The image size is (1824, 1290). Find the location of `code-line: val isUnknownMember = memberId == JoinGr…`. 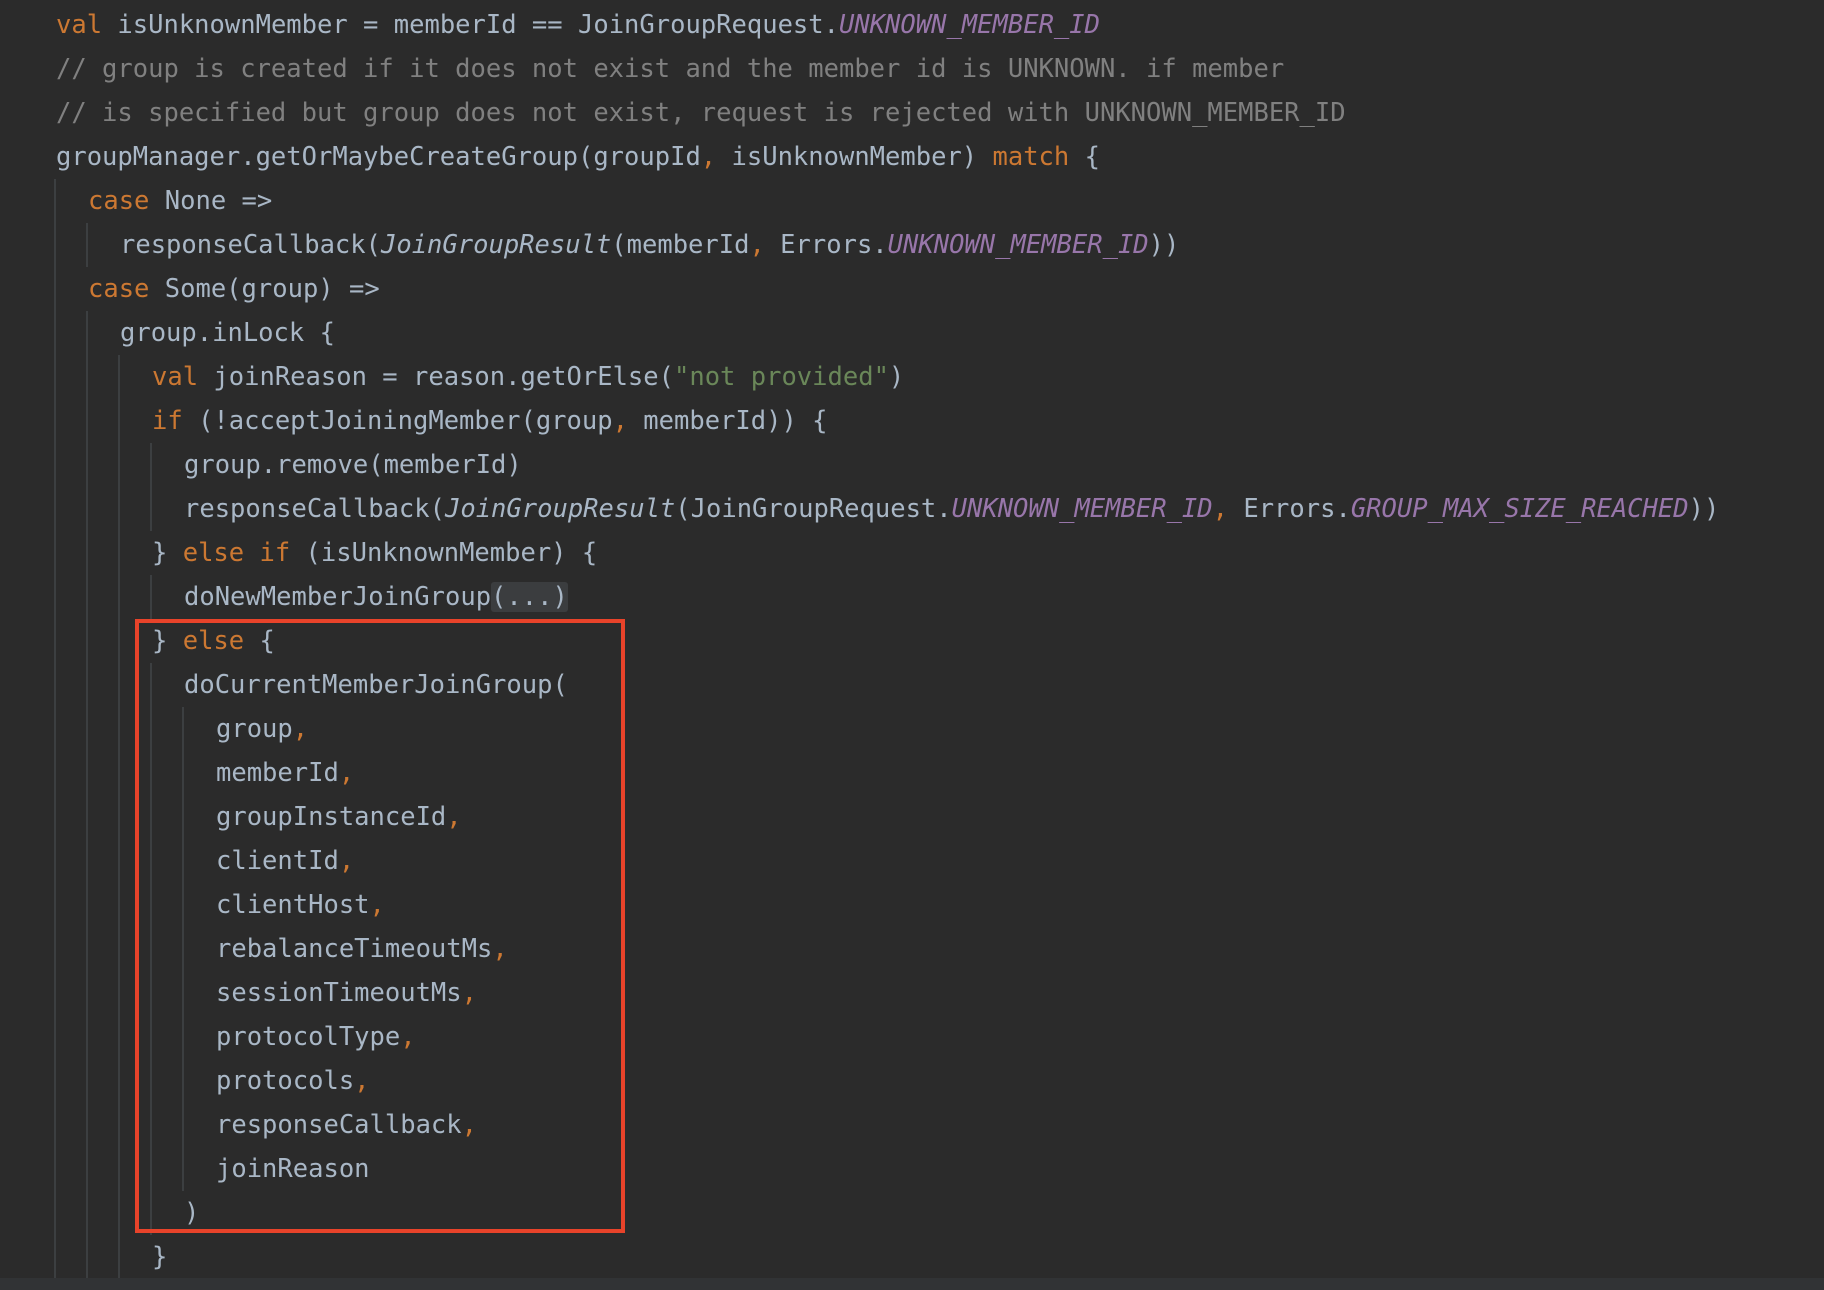

code-line: val isUnknownMember = memberId == JoinGr… is located at coordinates (578, 25).